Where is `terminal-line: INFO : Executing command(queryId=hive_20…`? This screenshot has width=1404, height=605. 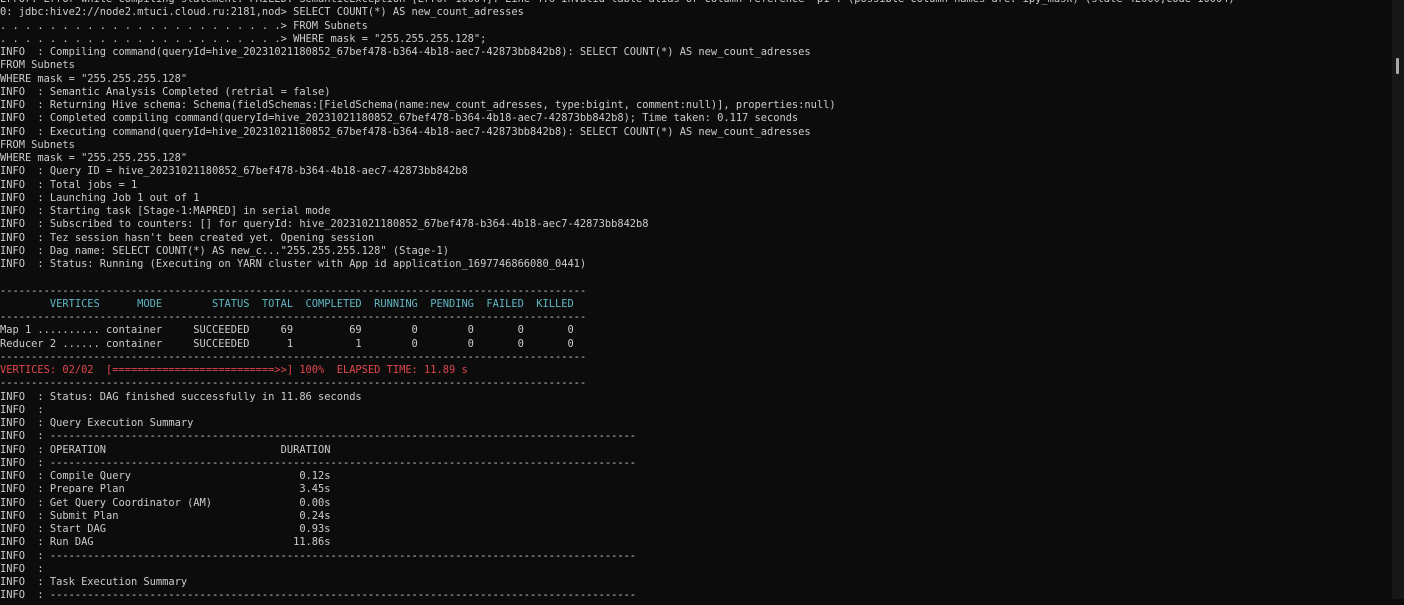 terminal-line: INFO : Executing command(queryId=hive_20… is located at coordinates (405, 131).